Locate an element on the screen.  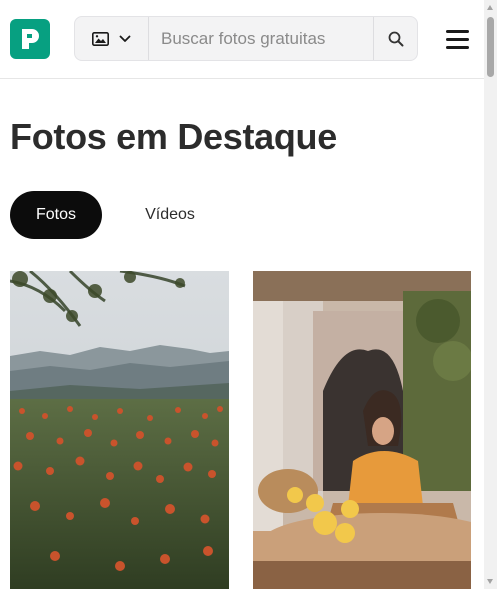
tab-fotos: Fotos is located at coordinates (56, 215).